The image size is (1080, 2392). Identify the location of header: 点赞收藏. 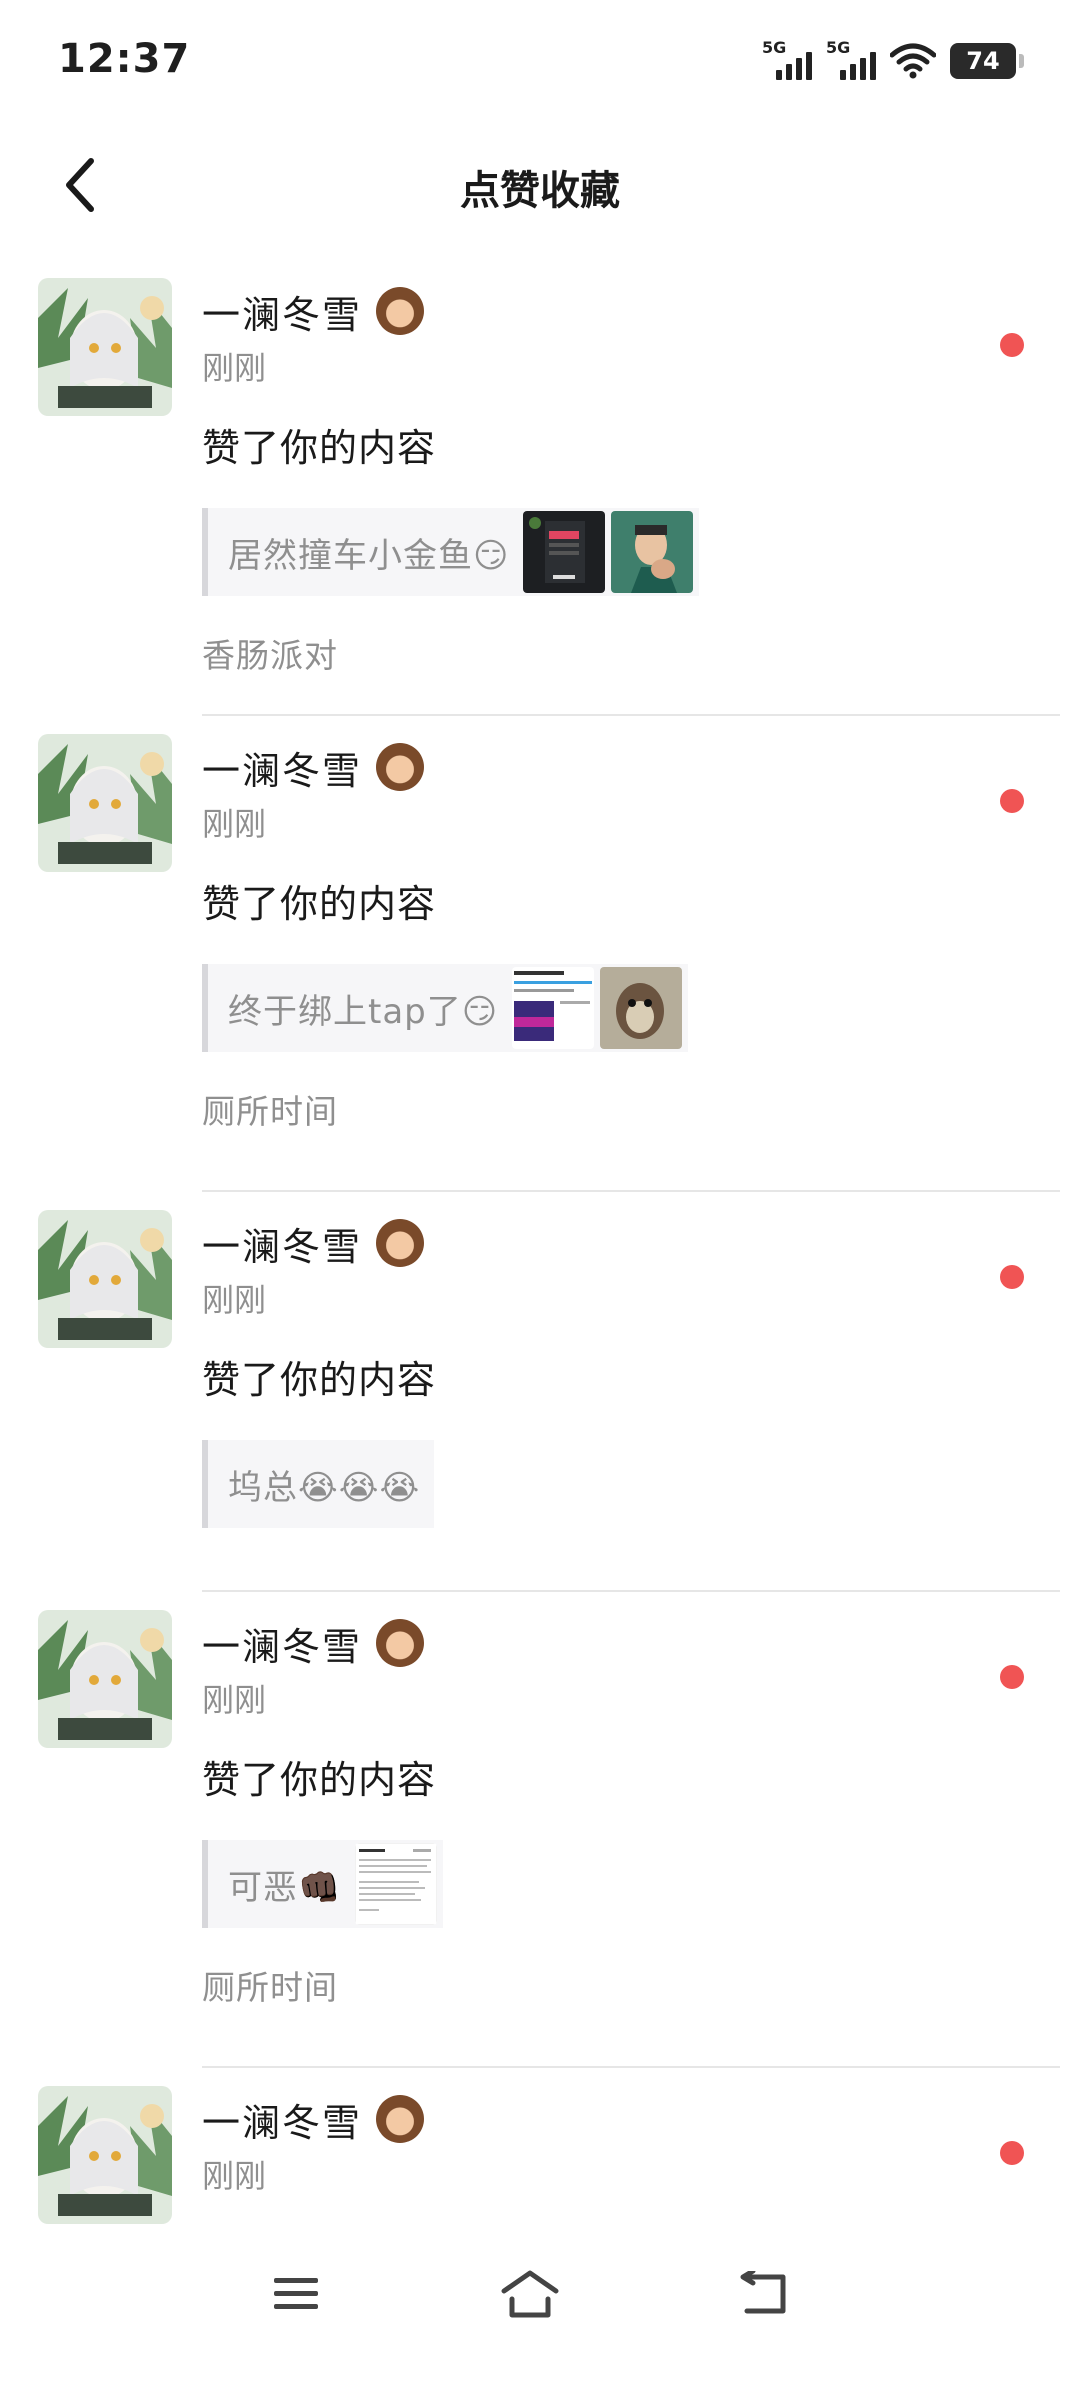
(540, 185).